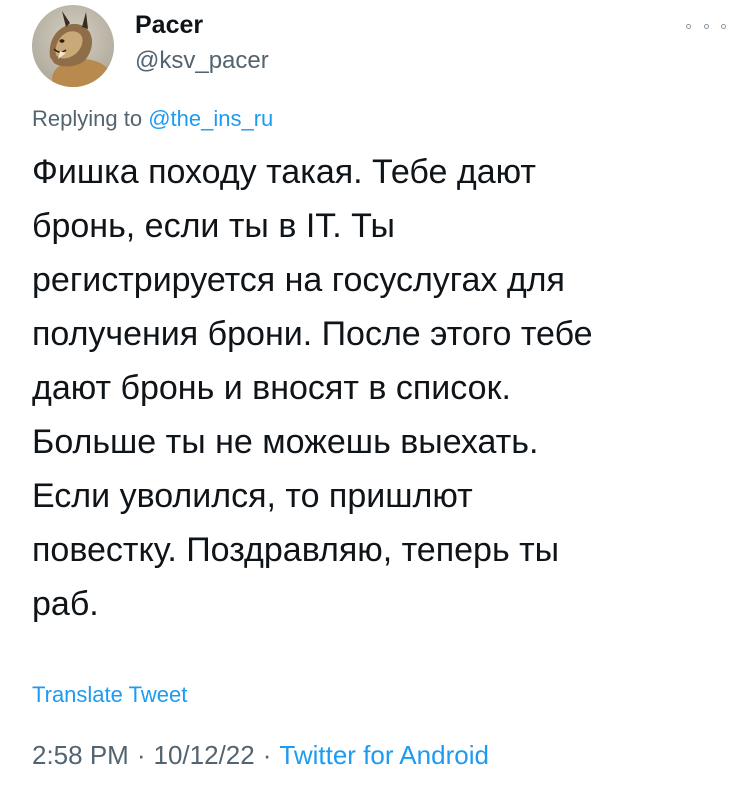 This screenshot has width=750, height=787. What do you see at coordinates (202, 61) in the screenshot?
I see `user-handle: @ksv_pacer` at bounding box center [202, 61].